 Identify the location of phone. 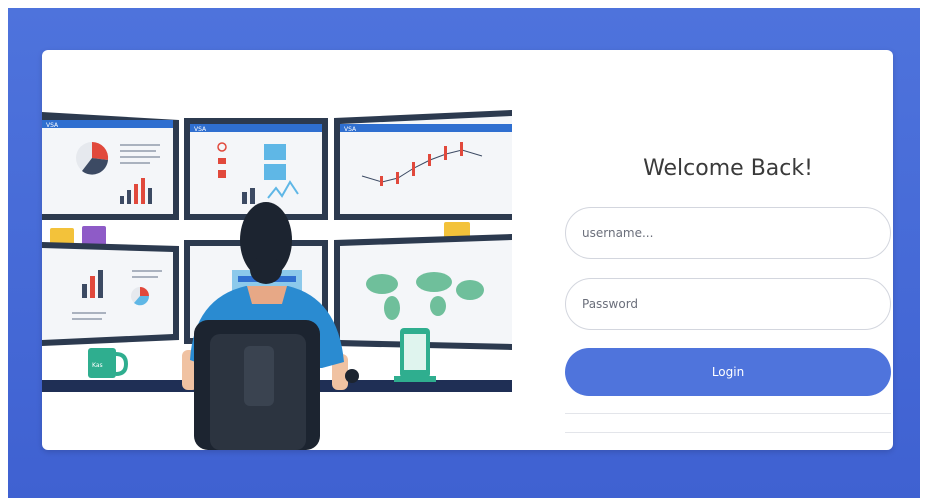
(415, 355).